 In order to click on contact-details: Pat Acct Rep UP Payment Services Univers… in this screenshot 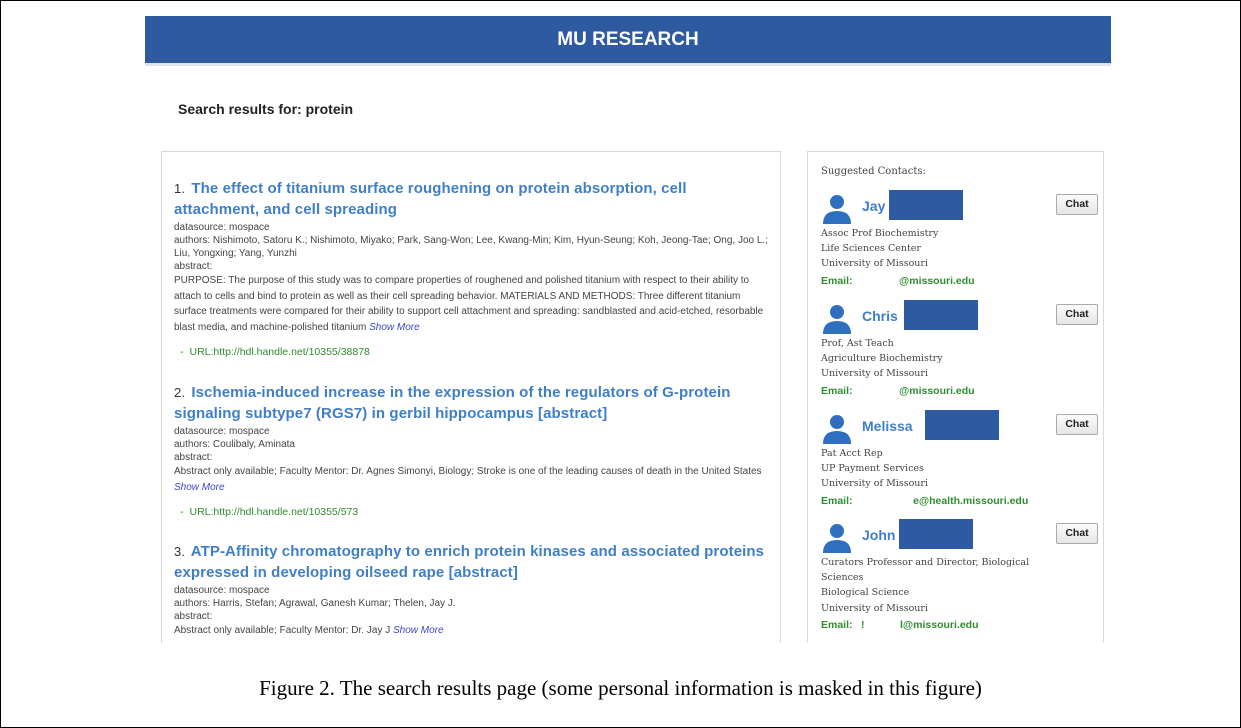, I will do `click(936, 469)`.